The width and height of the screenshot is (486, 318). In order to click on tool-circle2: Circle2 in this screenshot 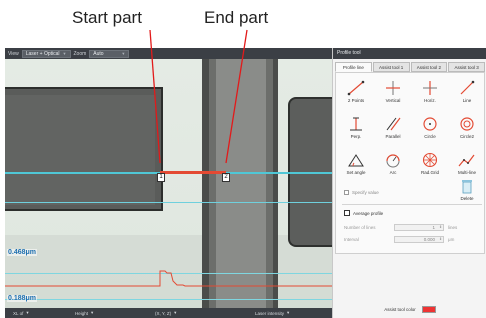, I will do `click(467, 130)`.